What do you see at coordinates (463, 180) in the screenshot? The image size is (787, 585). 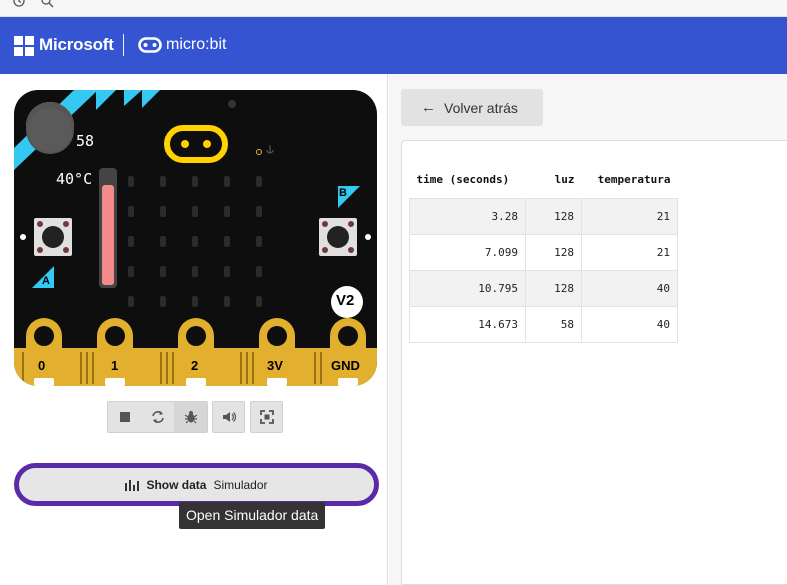 I see `column-header: time (seconds)` at bounding box center [463, 180].